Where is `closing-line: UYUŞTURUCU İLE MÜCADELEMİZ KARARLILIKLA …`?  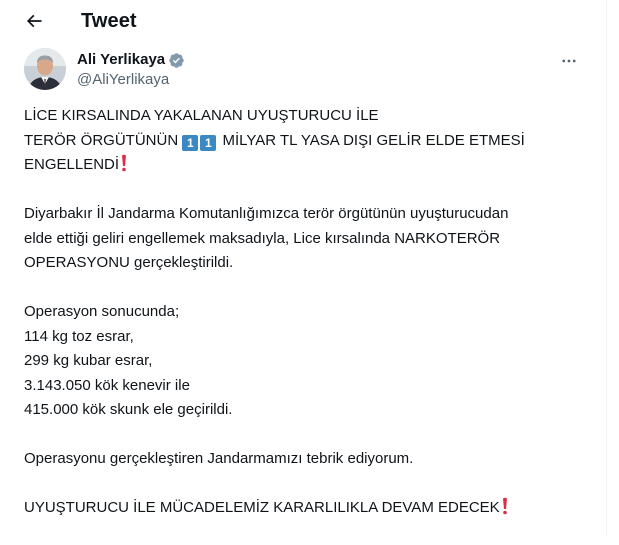 closing-line: UYUŞTURUCU İLE MÜCADELEMİZ KARARLILIKLA … is located at coordinates (309, 508).